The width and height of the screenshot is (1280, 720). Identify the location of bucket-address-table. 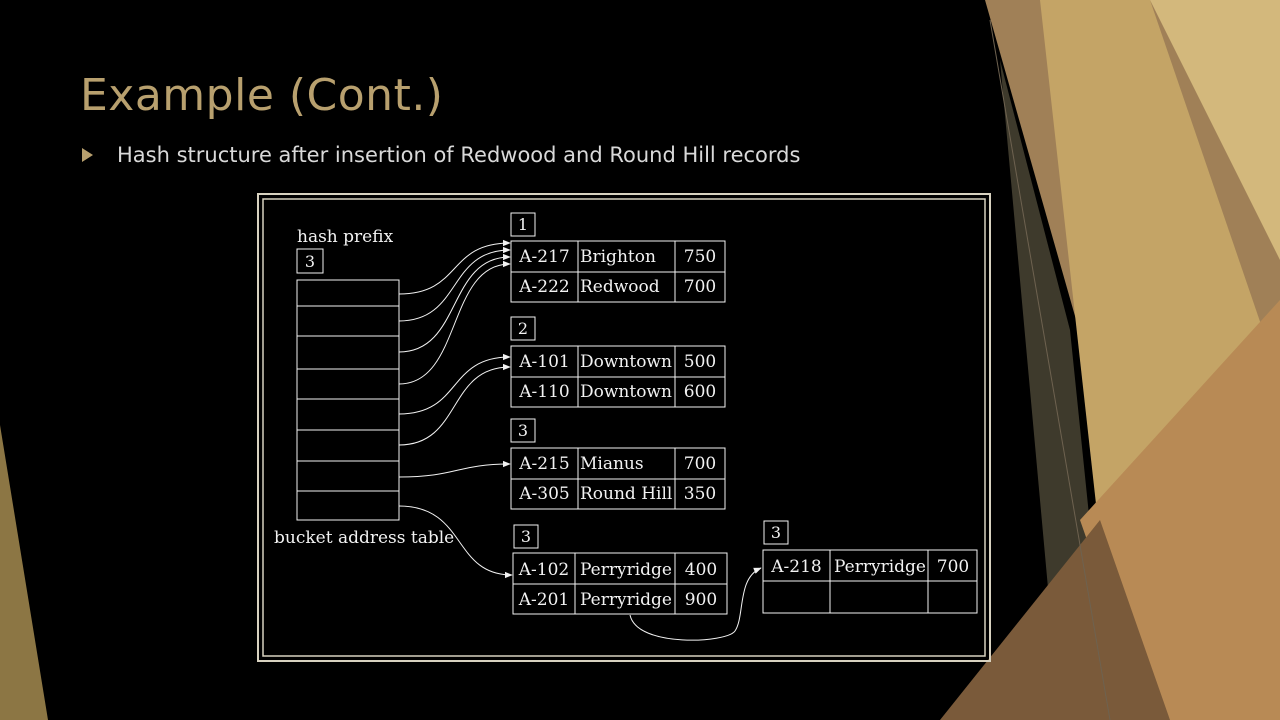
(348, 400).